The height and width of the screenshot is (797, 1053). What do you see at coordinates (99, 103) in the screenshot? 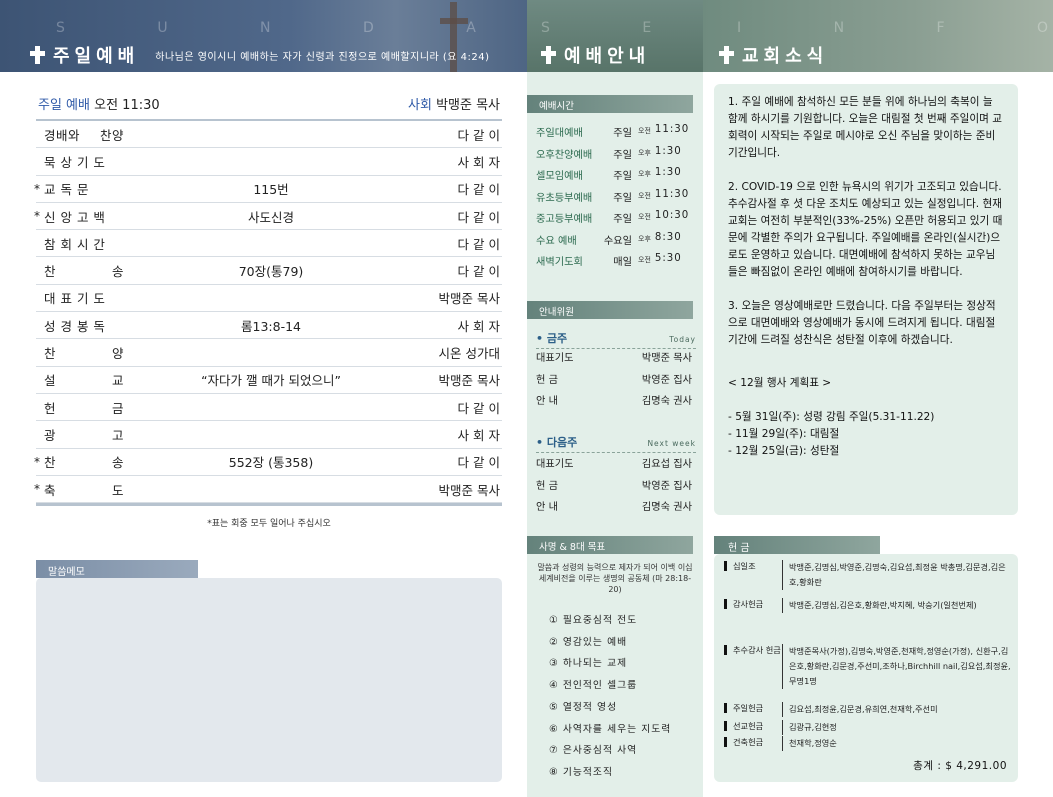
I see `service-time-group: 주일 예배 오전 11:30` at bounding box center [99, 103].